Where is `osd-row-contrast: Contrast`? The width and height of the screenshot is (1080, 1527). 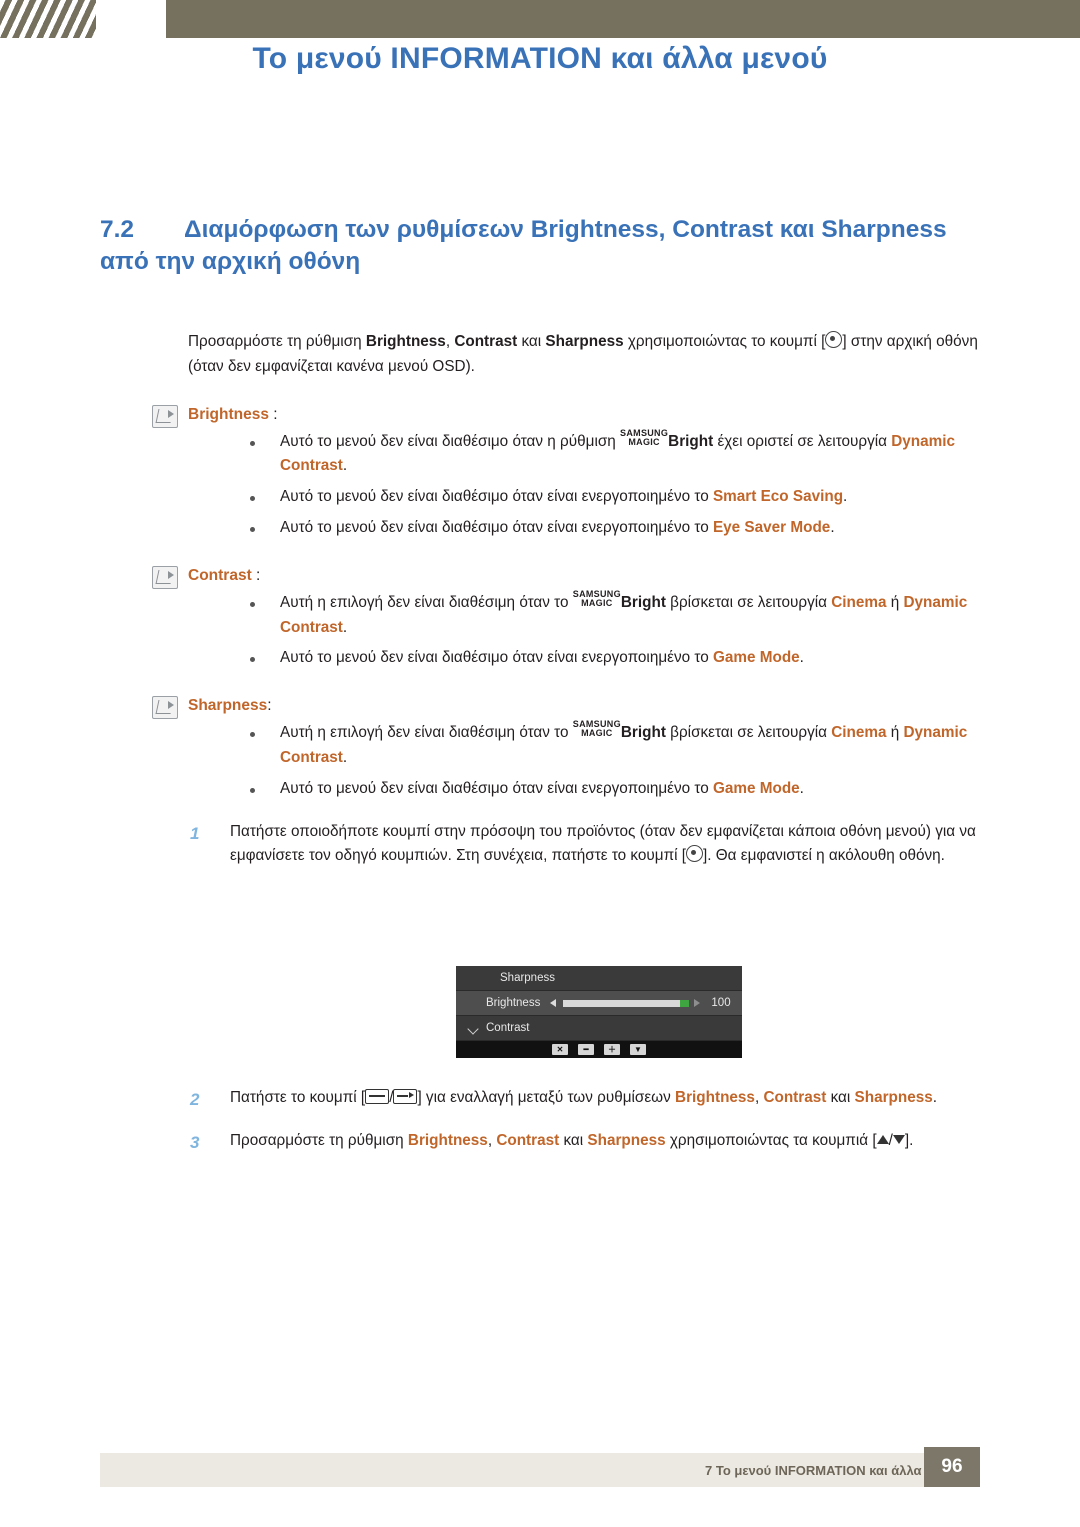 osd-row-contrast: Contrast is located at coordinates (599, 1028).